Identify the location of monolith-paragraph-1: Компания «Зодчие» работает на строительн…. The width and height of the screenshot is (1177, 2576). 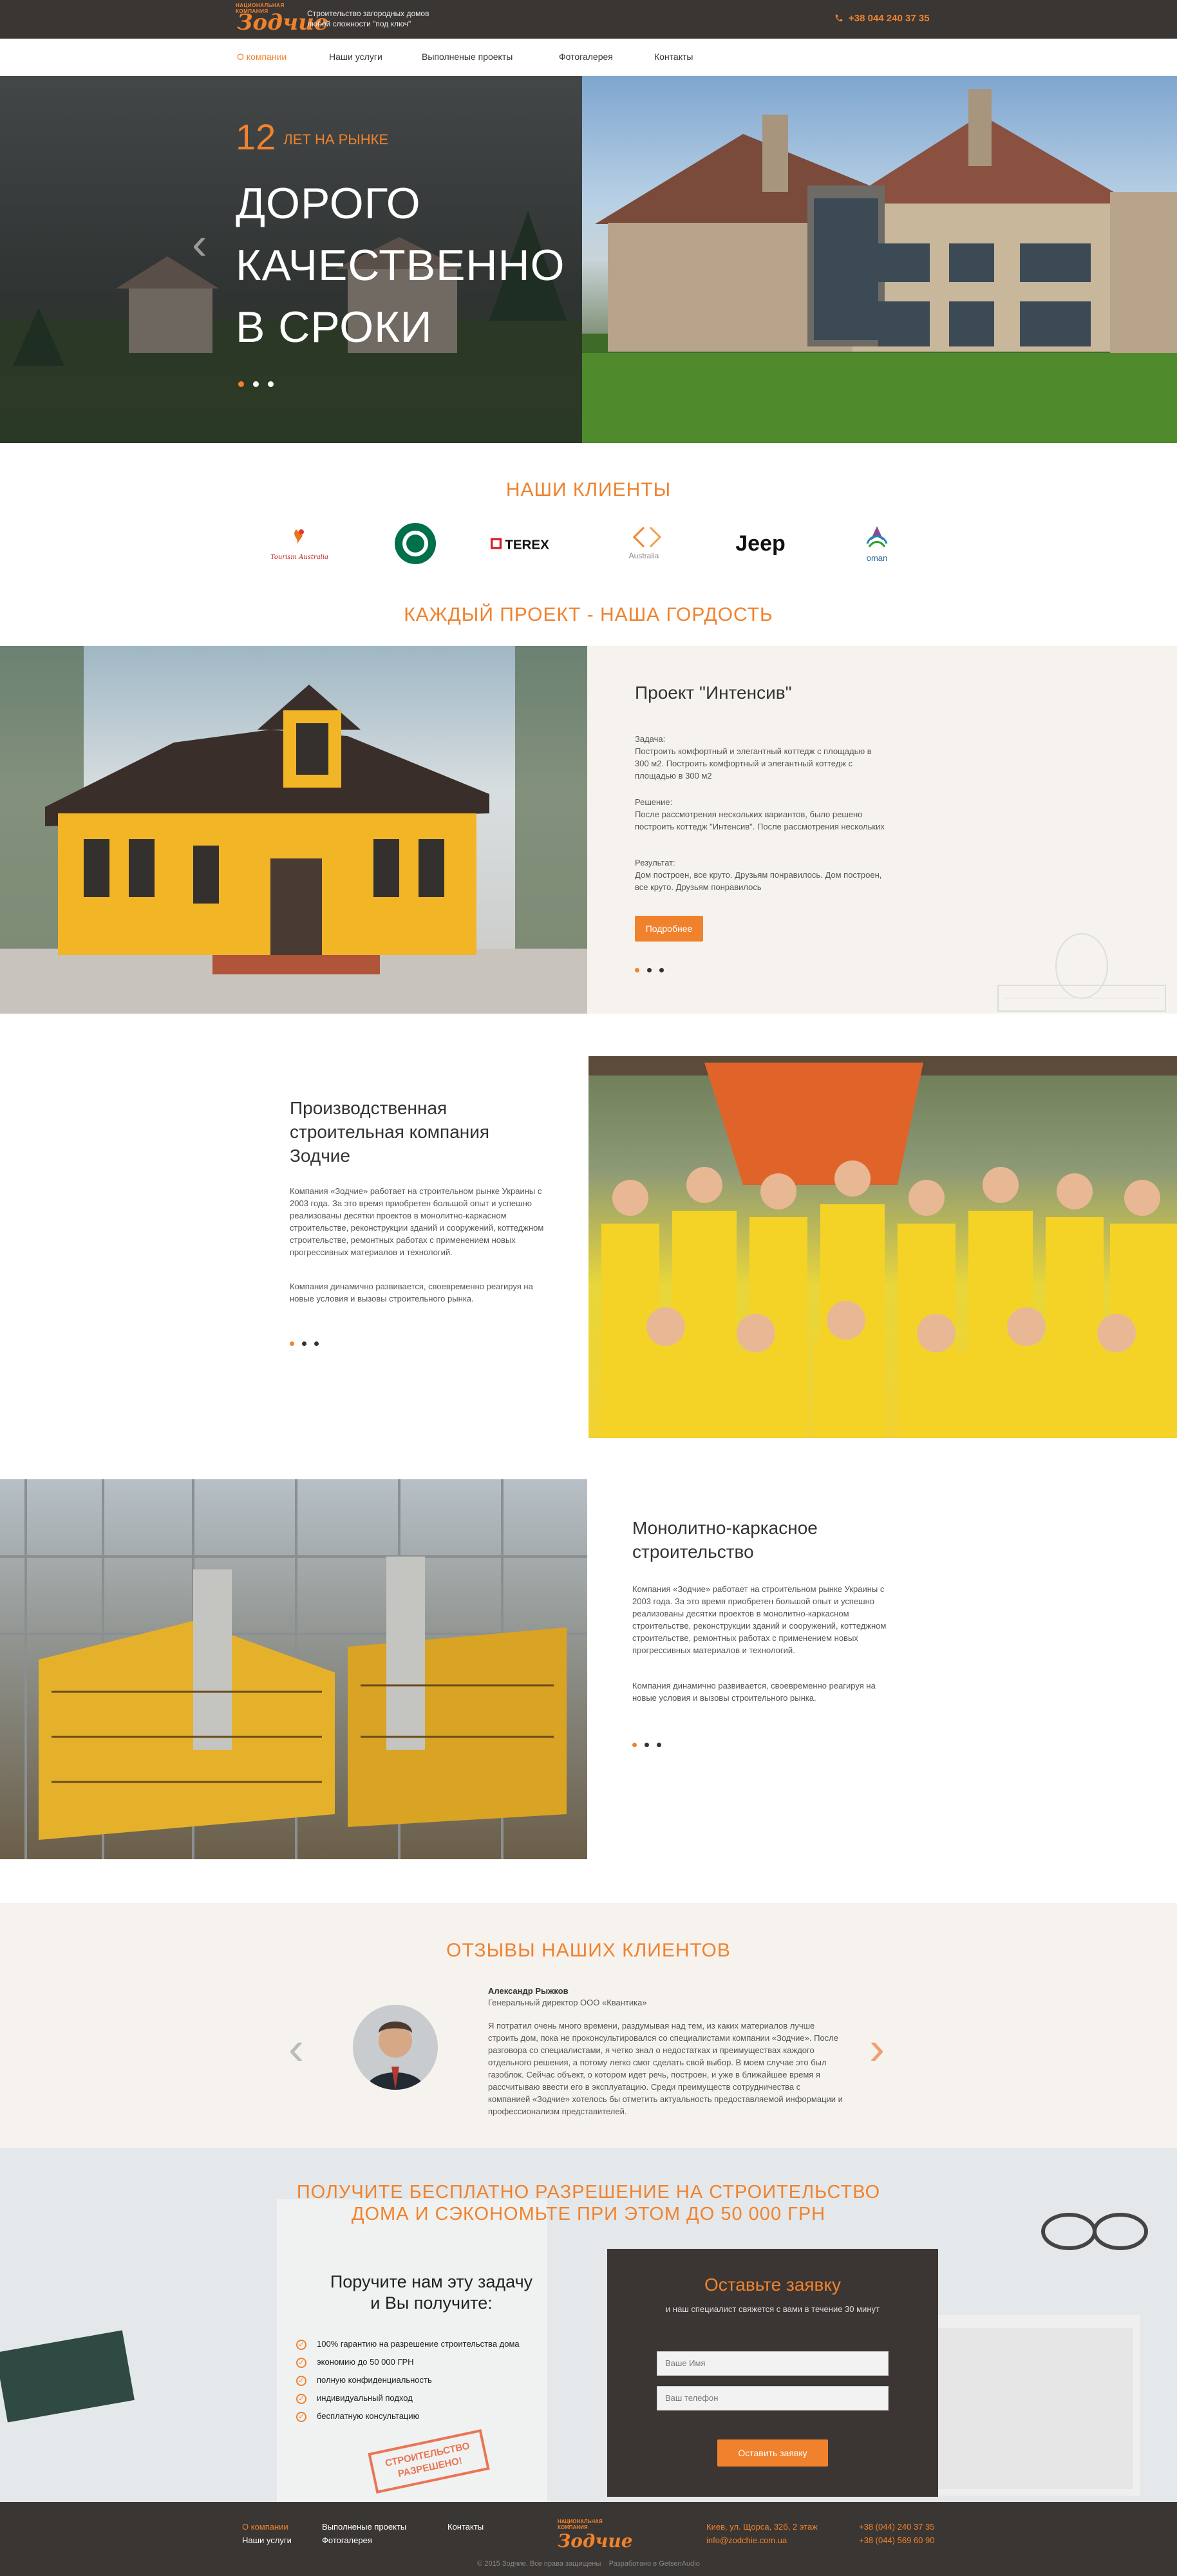
(759, 1620).